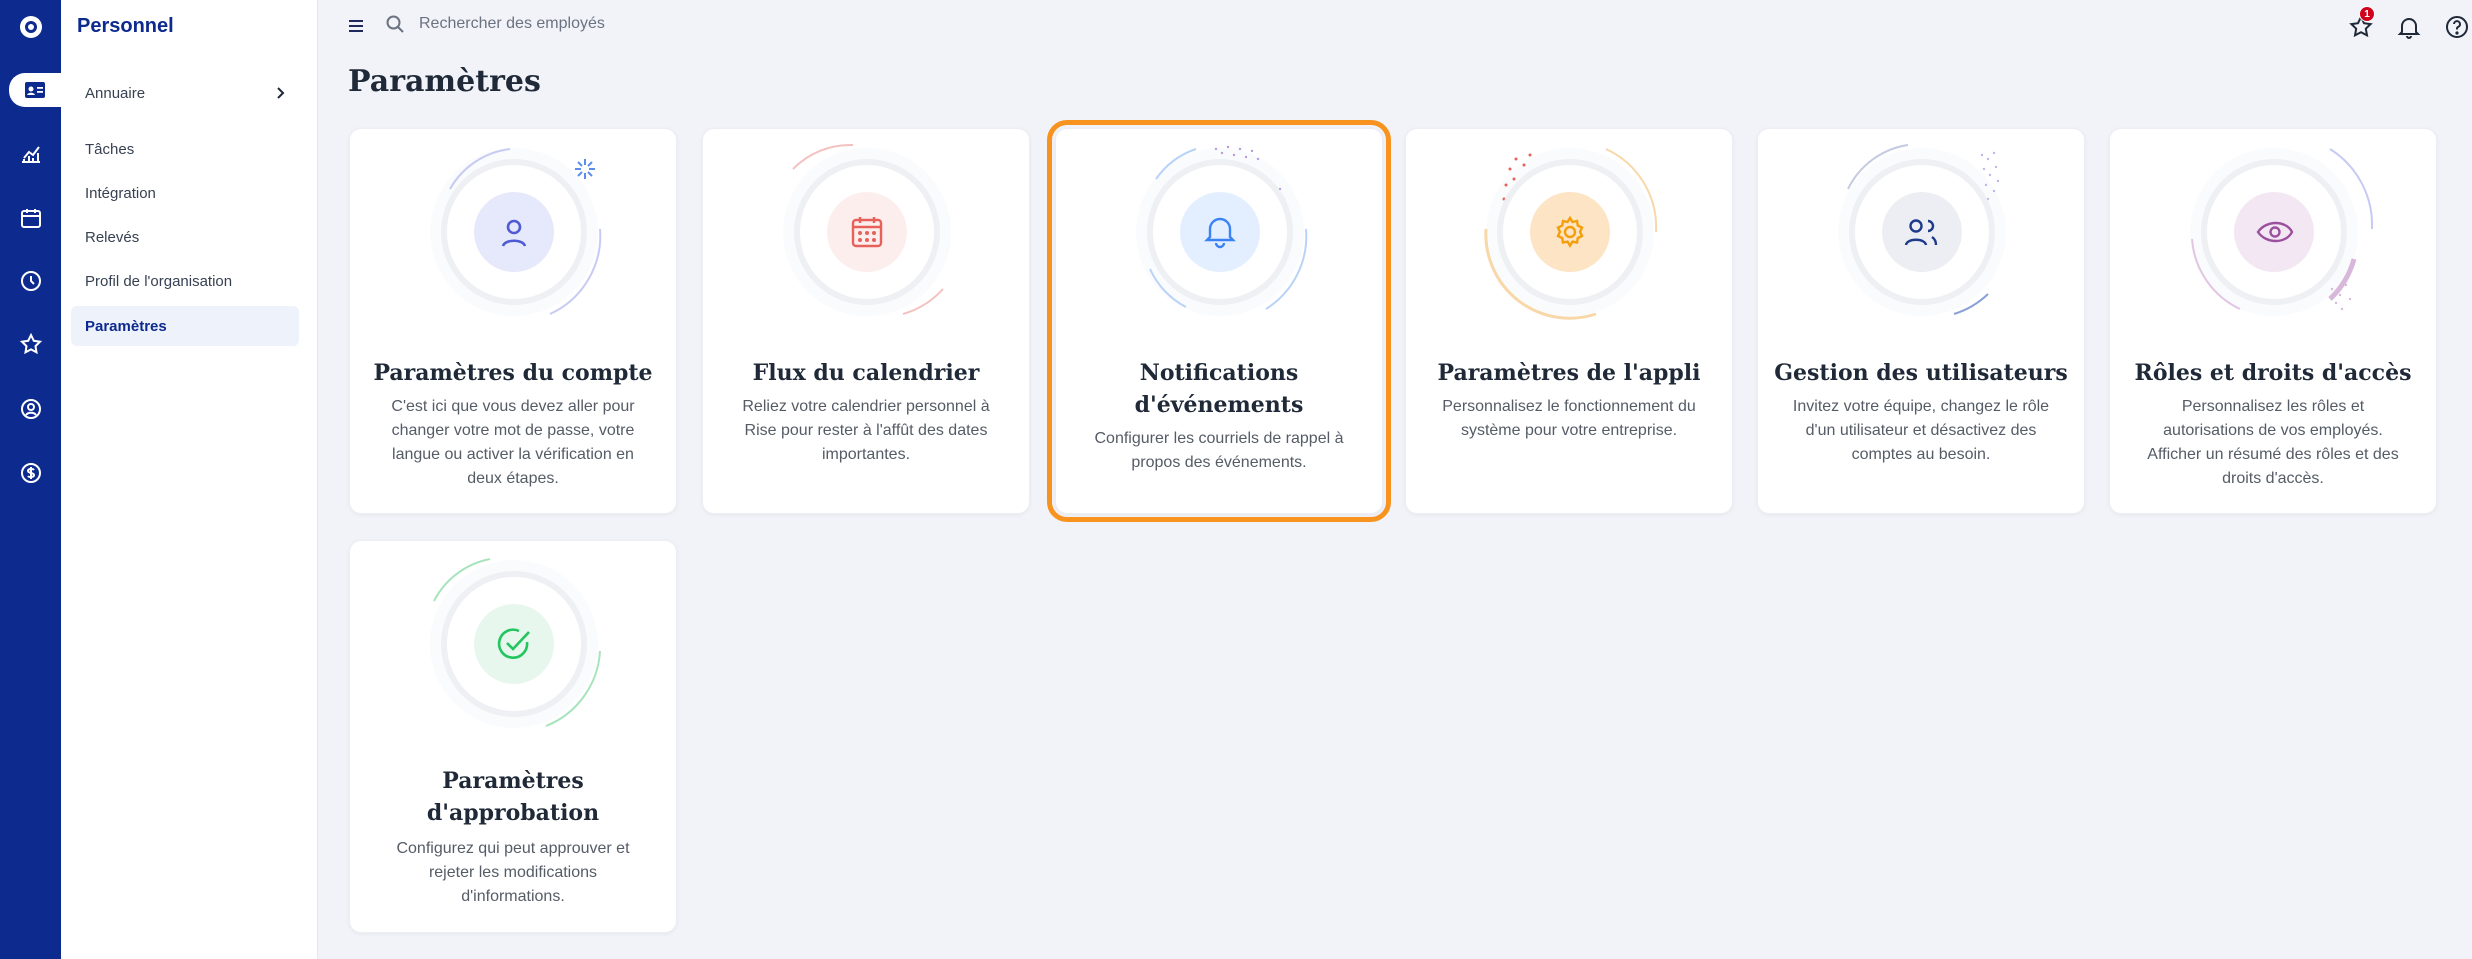 Image resolution: width=2472 pixels, height=959 pixels. Describe the element at coordinates (120, 193) in the screenshot. I see `sidebar-item-label: Intégration` at that location.